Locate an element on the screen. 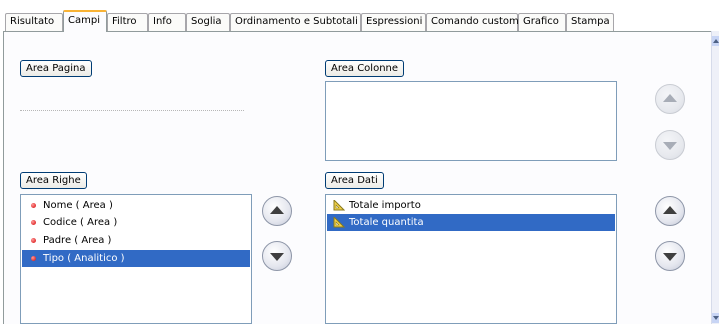 Image resolution: width=719 pixels, height=324 pixels. list-item: Padre ( Area ) is located at coordinates (136, 240).